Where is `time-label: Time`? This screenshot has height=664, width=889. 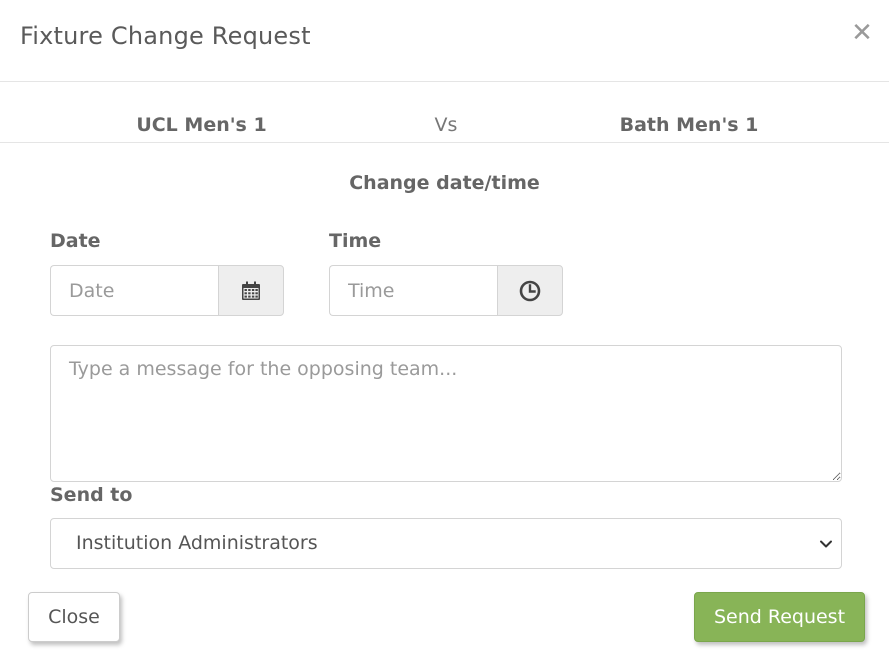 time-label: Time is located at coordinates (355, 241).